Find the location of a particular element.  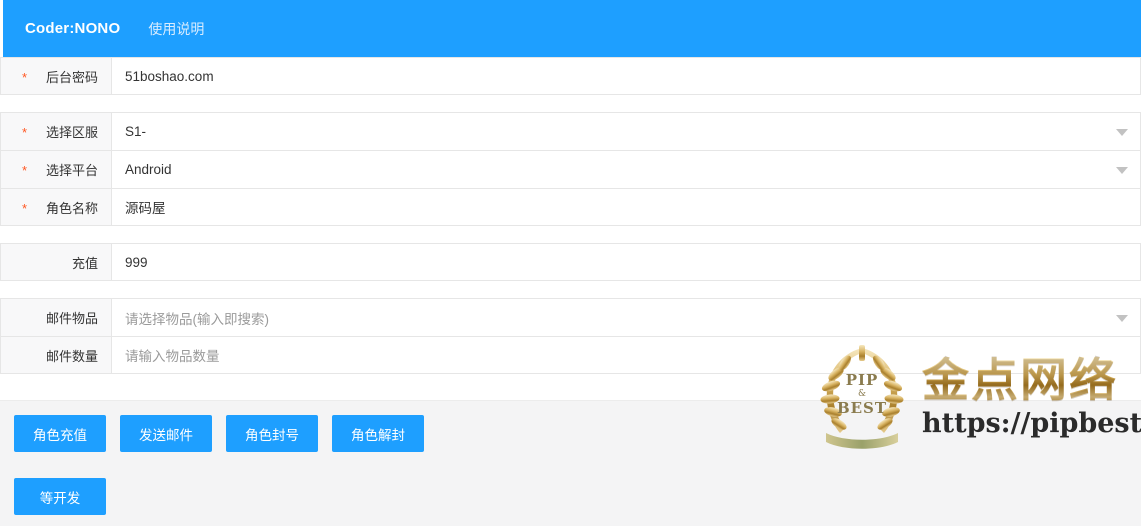

ban-role-button: 角色封号 is located at coordinates (272, 433).